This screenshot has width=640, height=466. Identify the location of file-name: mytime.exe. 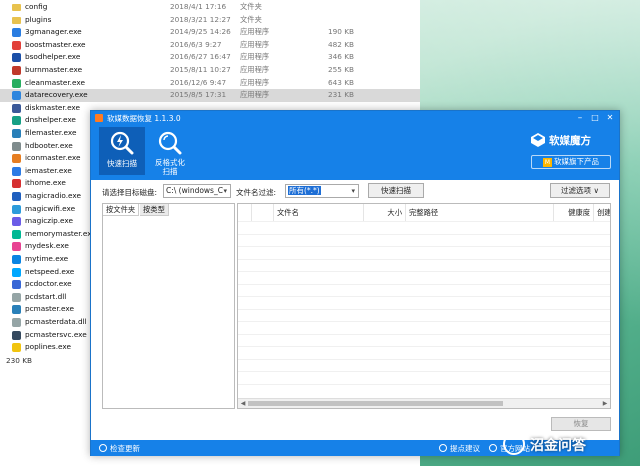
(47, 258).